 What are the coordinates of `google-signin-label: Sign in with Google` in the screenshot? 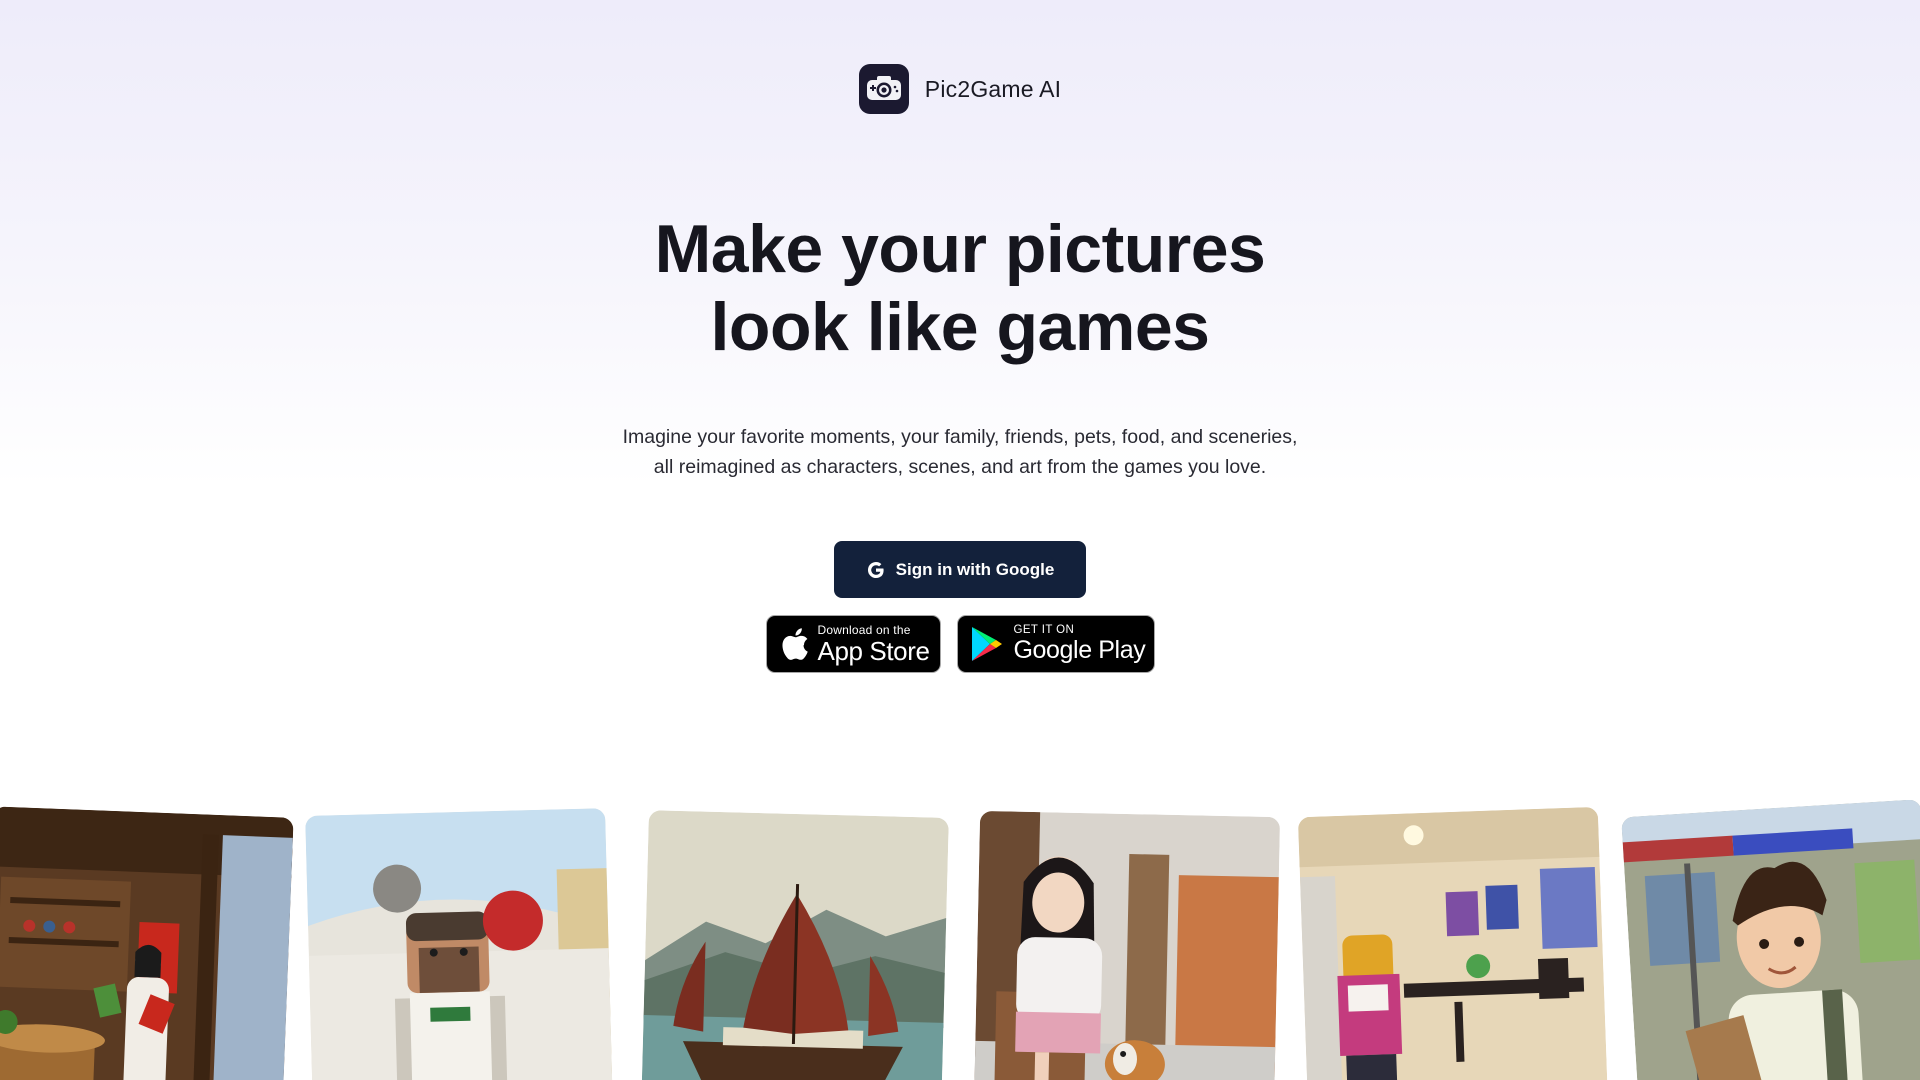 It's located at (975, 569).